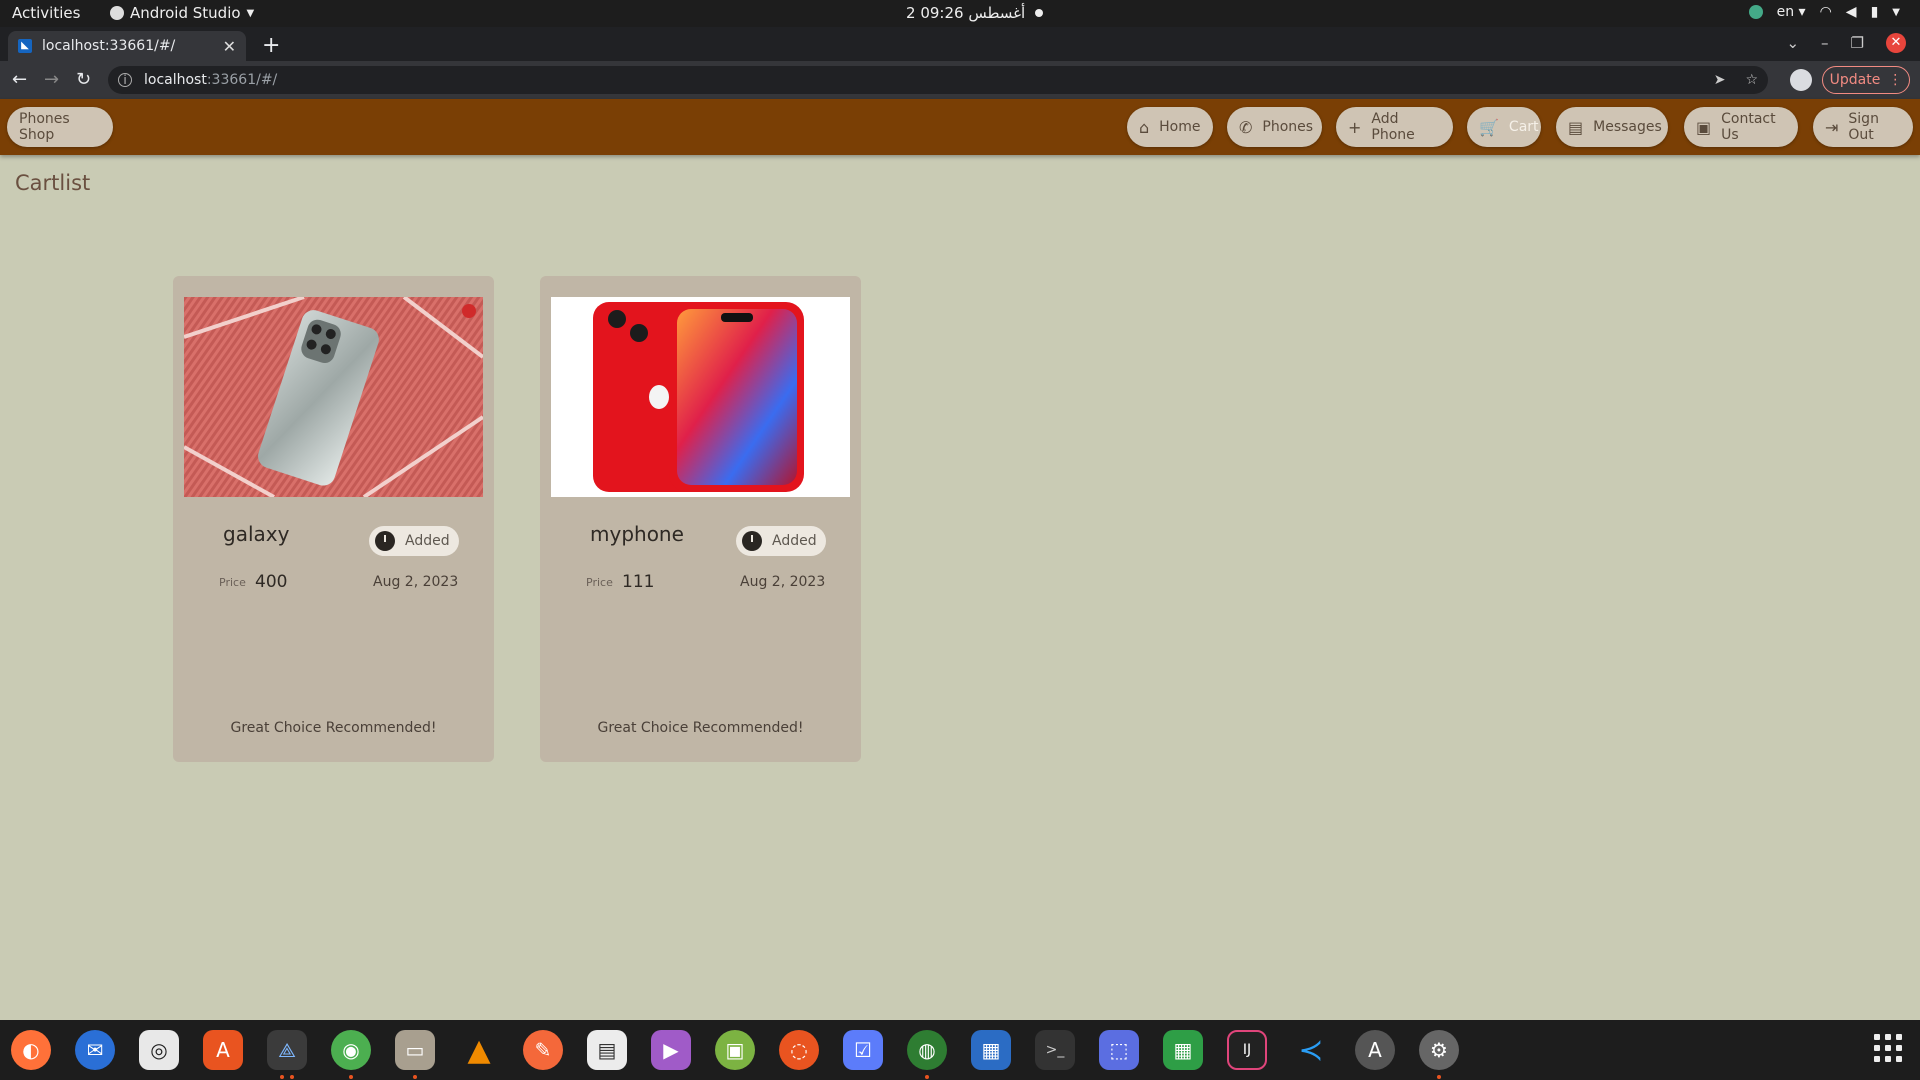 The height and width of the screenshot is (1080, 1920). What do you see at coordinates (1247, 1050) in the screenshot?
I see `intellij-icon: IJ` at bounding box center [1247, 1050].